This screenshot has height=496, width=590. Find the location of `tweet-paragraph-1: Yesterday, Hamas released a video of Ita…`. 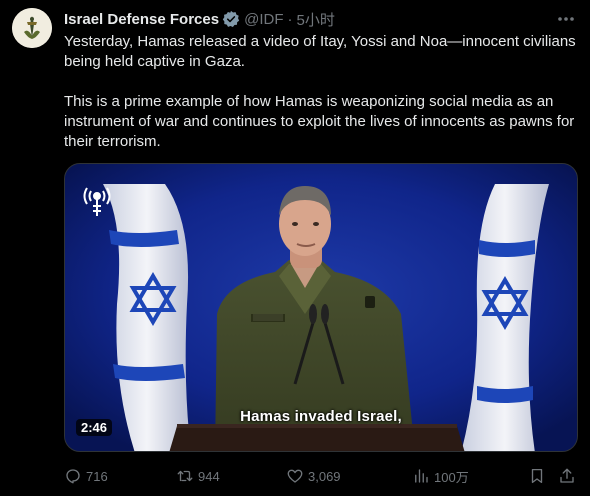

tweet-paragraph-1: Yesterday, Hamas released a video of Ita… is located at coordinates (320, 51).